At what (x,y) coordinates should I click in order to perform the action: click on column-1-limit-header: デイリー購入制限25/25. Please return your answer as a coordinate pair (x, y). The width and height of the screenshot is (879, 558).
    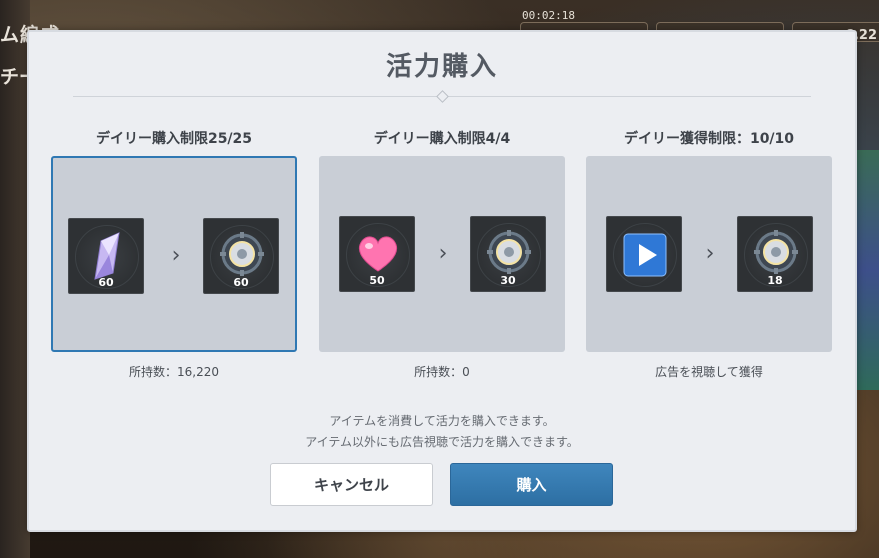
    Looking at the image, I should click on (174, 139).